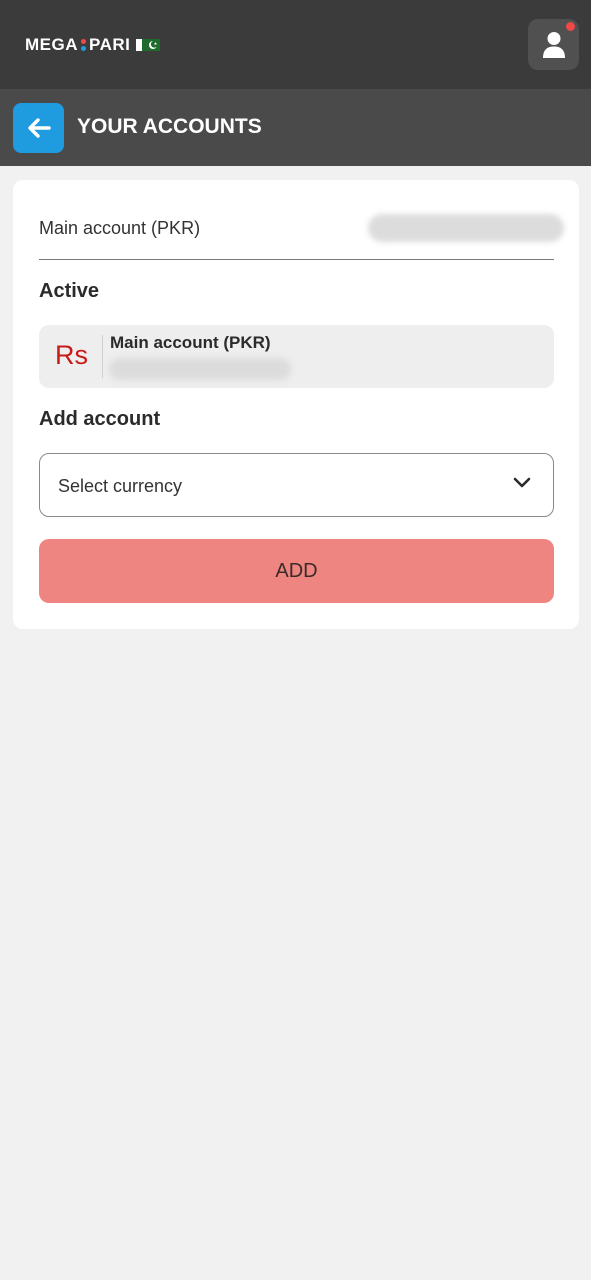 This screenshot has width=591, height=1280. I want to click on page-header: YOUR ACCOUNTS, so click(295, 127).